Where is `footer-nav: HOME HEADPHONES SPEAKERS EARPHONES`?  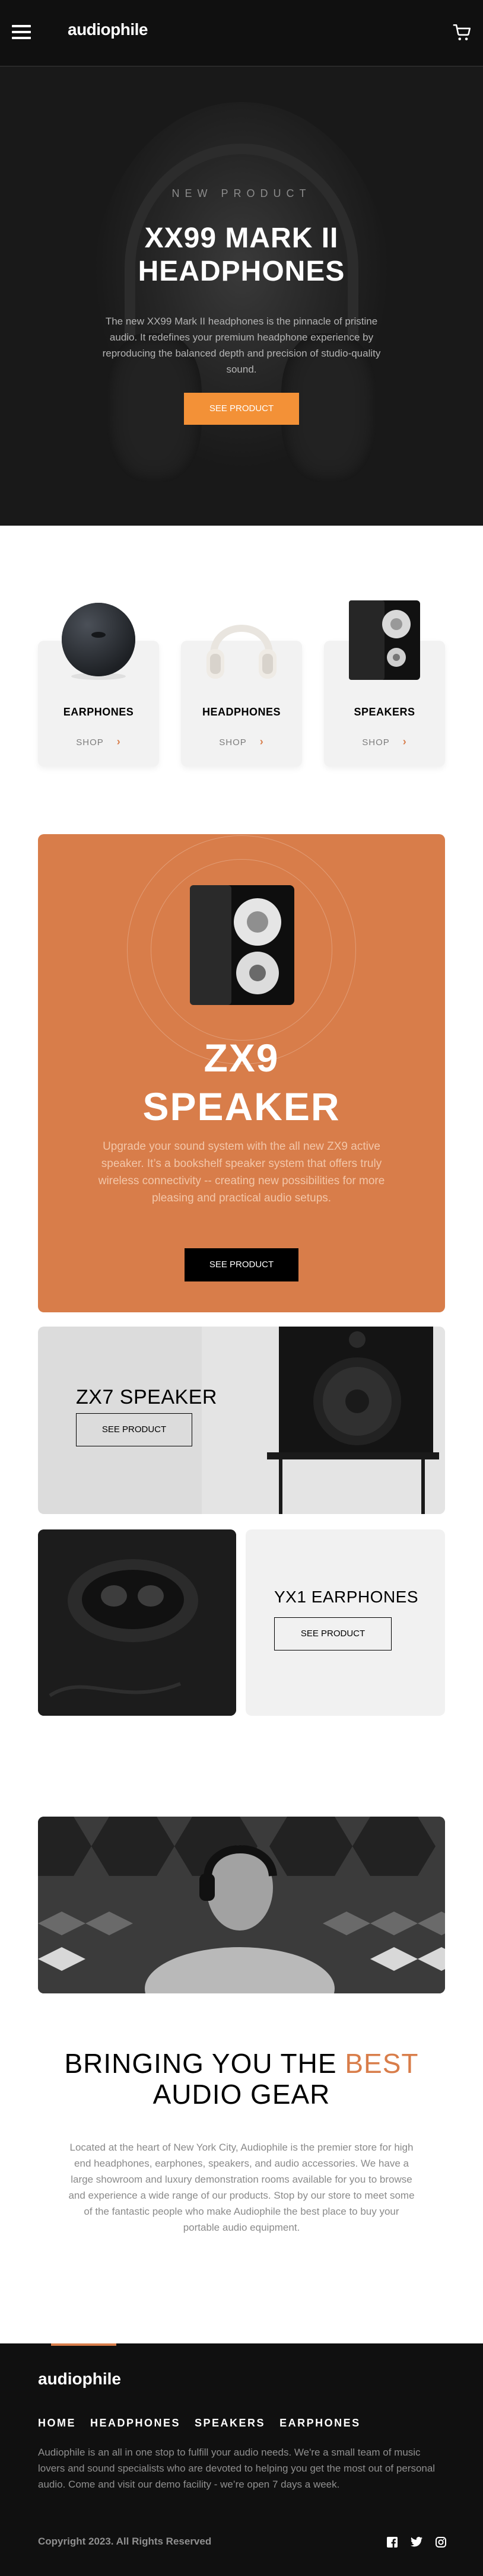
footer-nav: HOME HEADPHONES SPEAKERS EARPHONES is located at coordinates (199, 2423).